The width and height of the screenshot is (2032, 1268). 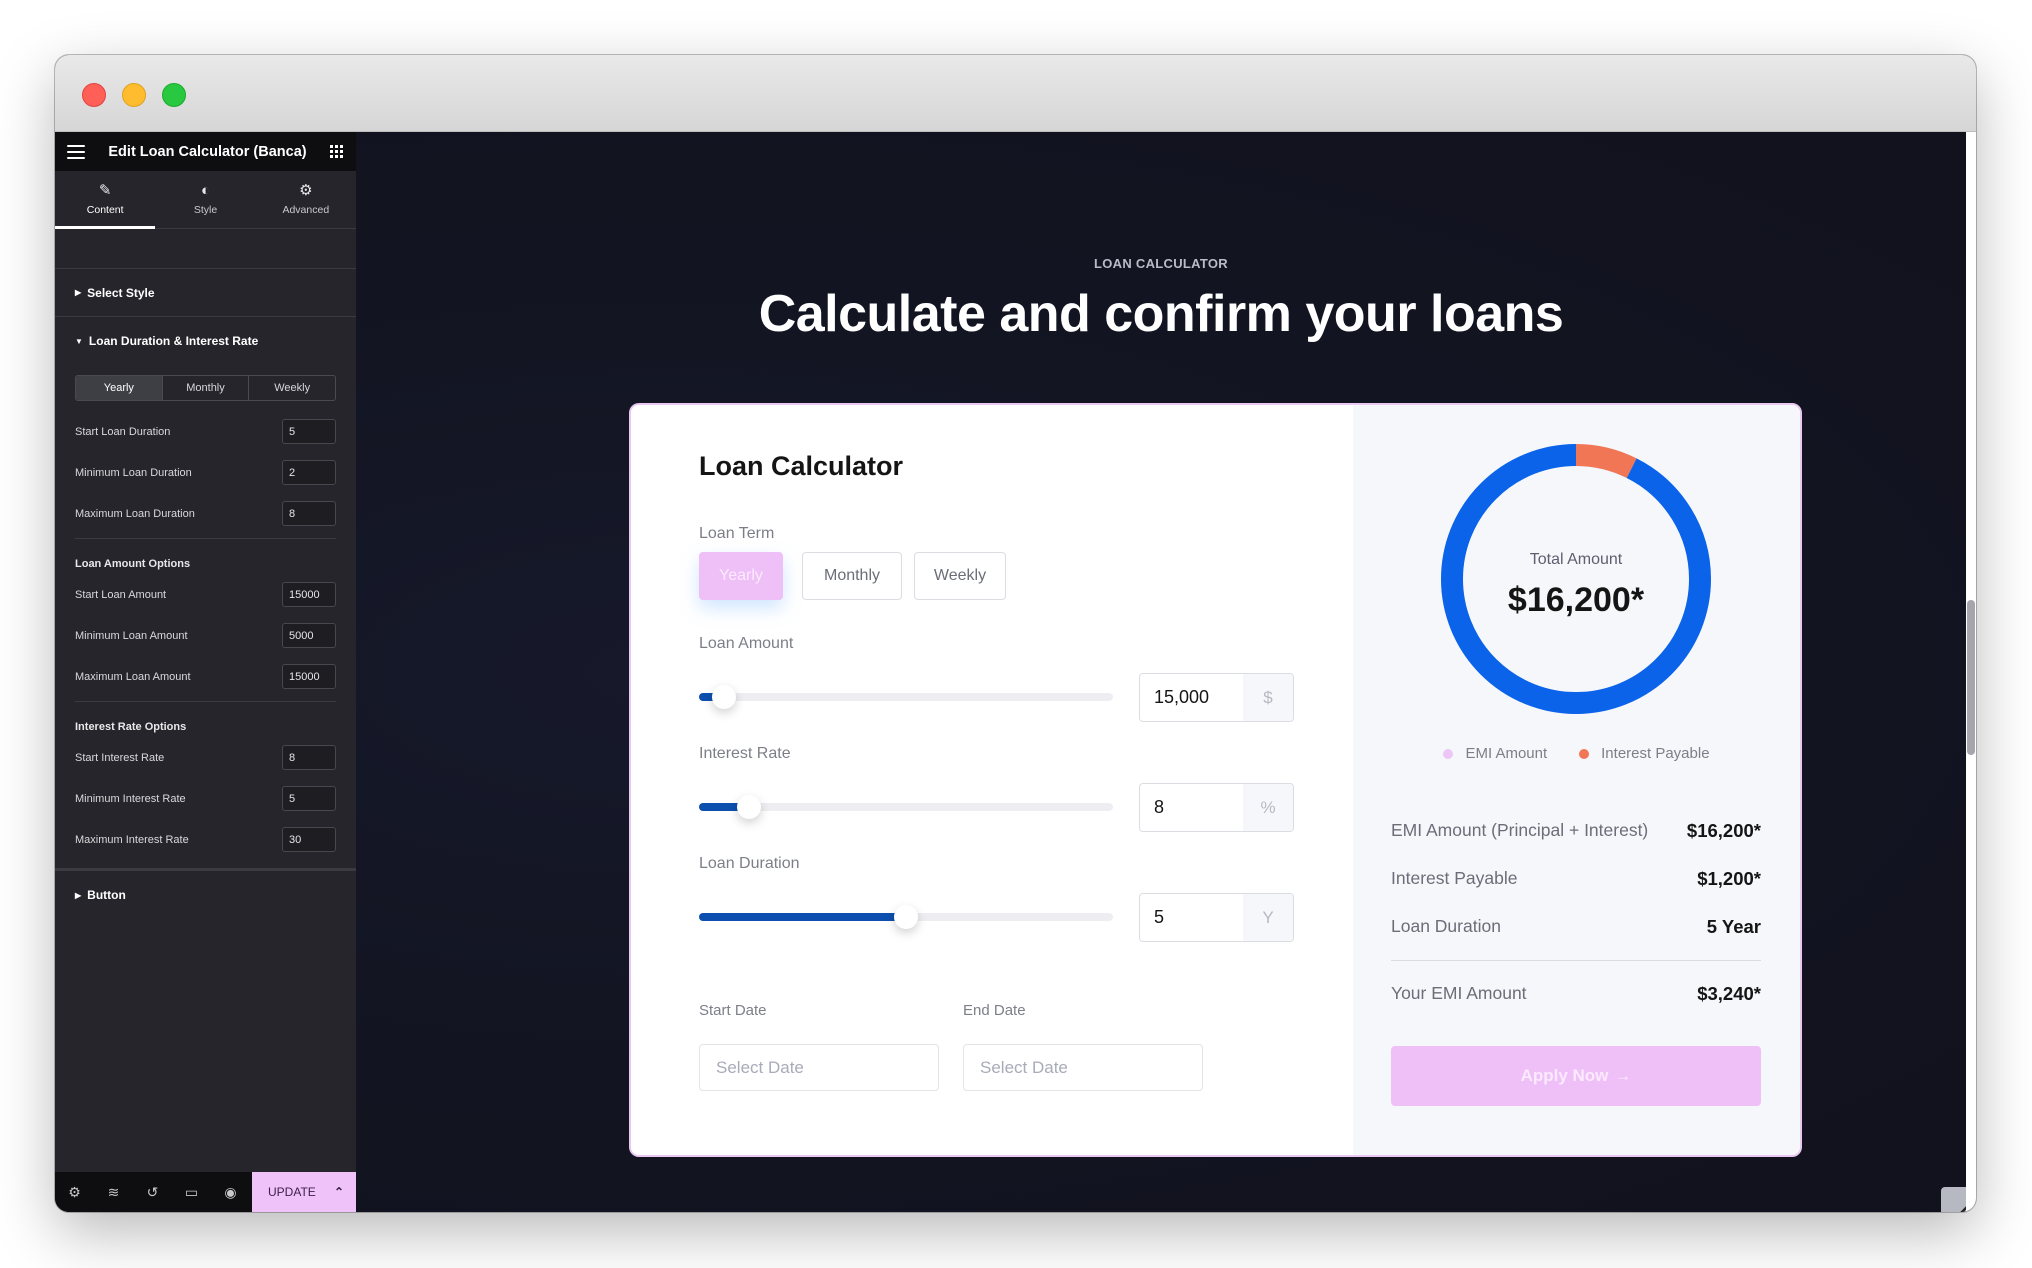 I want to click on section-title: Loan Duration & Interest Rate, so click(x=173, y=341).